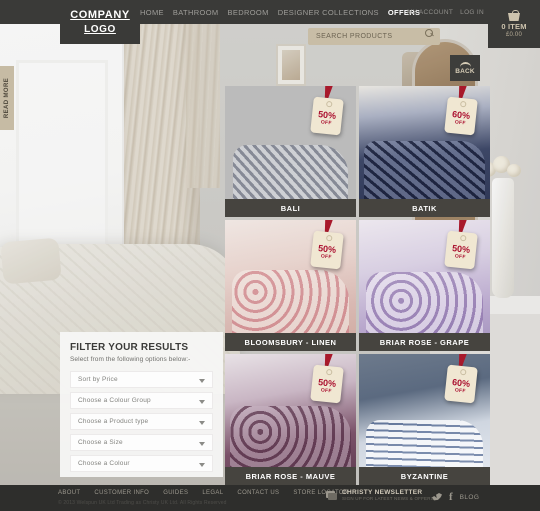 This screenshot has height=511, width=540. What do you see at coordinates (290, 208) in the screenshot?
I see `product-name: BALI` at bounding box center [290, 208].